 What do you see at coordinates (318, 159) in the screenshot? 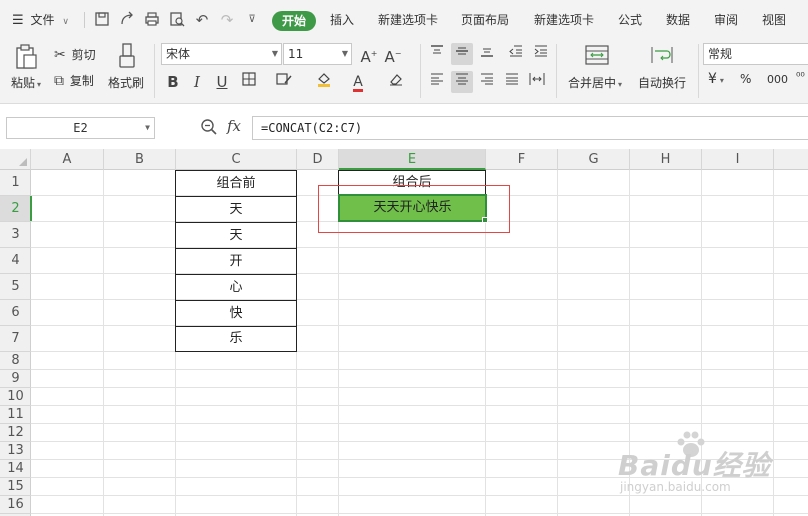
I see `column-header-d: D` at bounding box center [318, 159].